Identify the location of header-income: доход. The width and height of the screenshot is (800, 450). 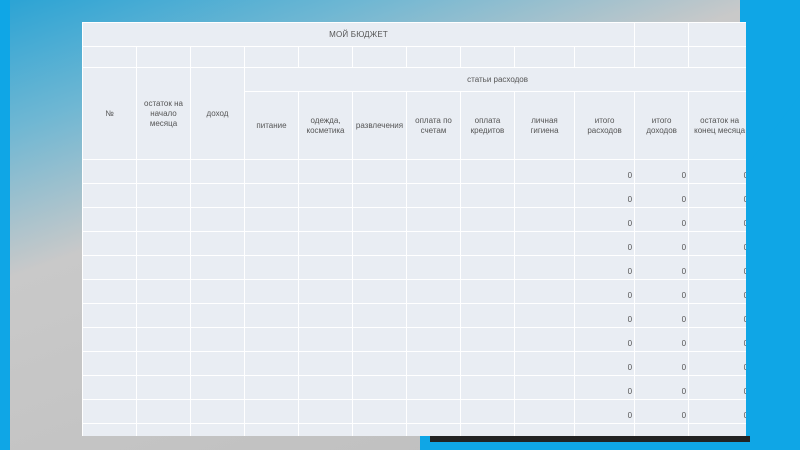
(217, 113).